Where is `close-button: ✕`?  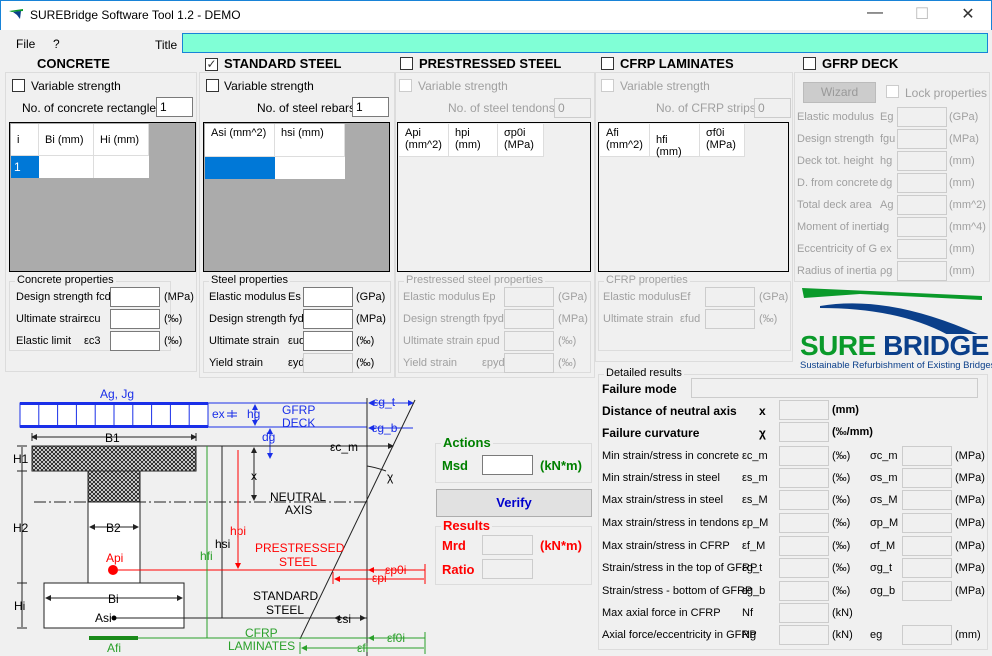
close-button: ✕ is located at coordinates (968, 14).